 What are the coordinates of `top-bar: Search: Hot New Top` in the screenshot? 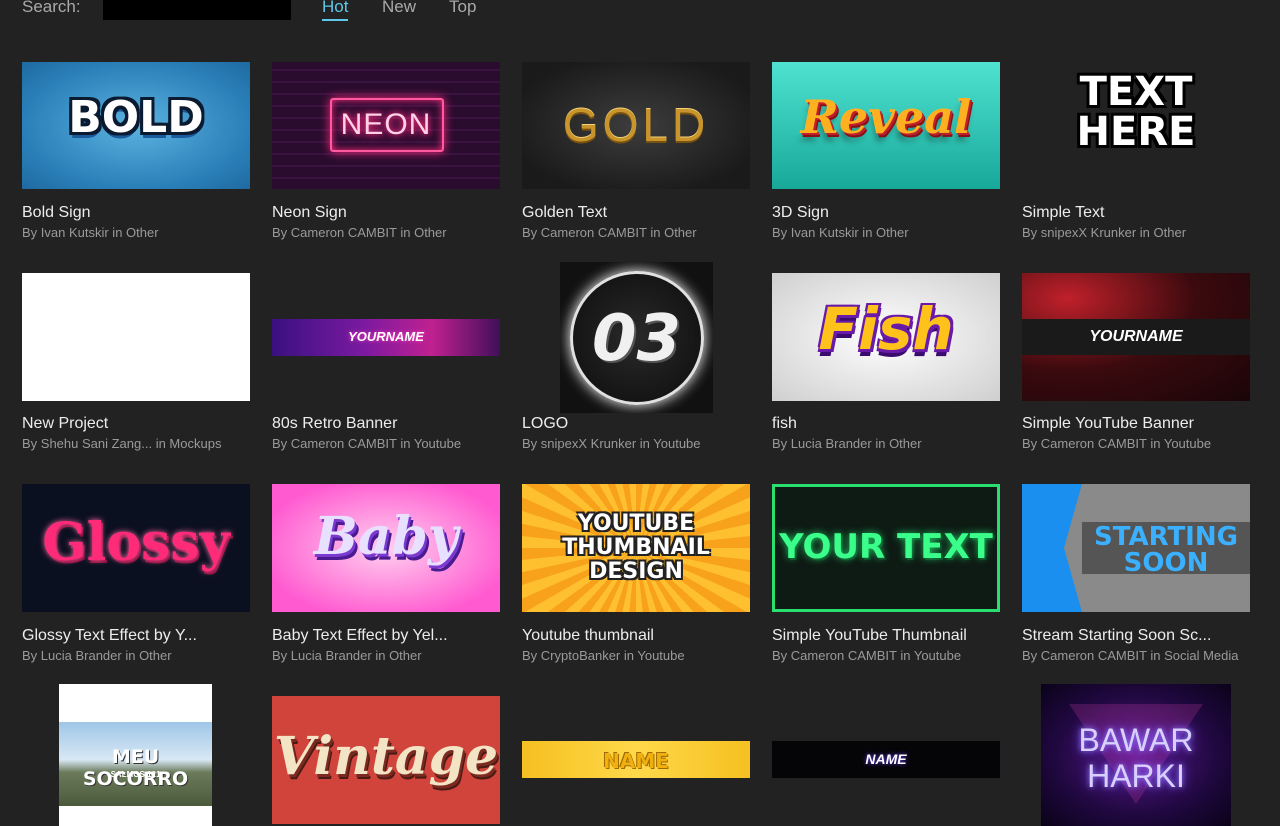 It's located at (640, 15).